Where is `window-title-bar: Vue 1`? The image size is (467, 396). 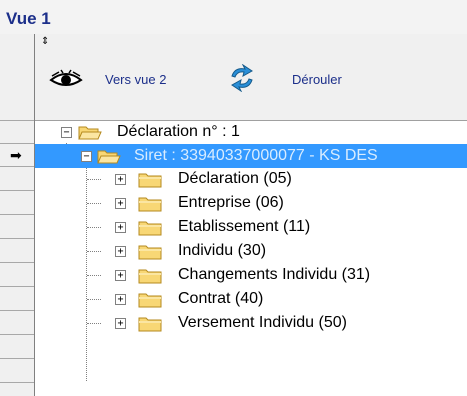 window-title-bar: Vue 1 is located at coordinates (233, 17).